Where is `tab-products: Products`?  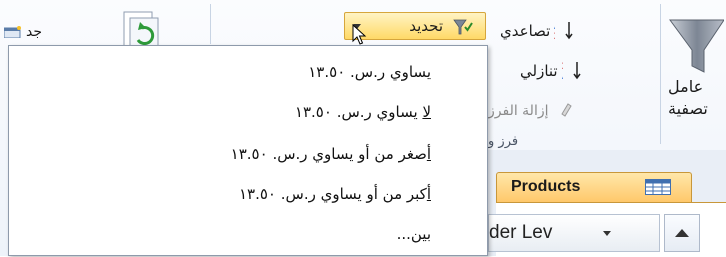
tab-products: Products is located at coordinates (594, 187).